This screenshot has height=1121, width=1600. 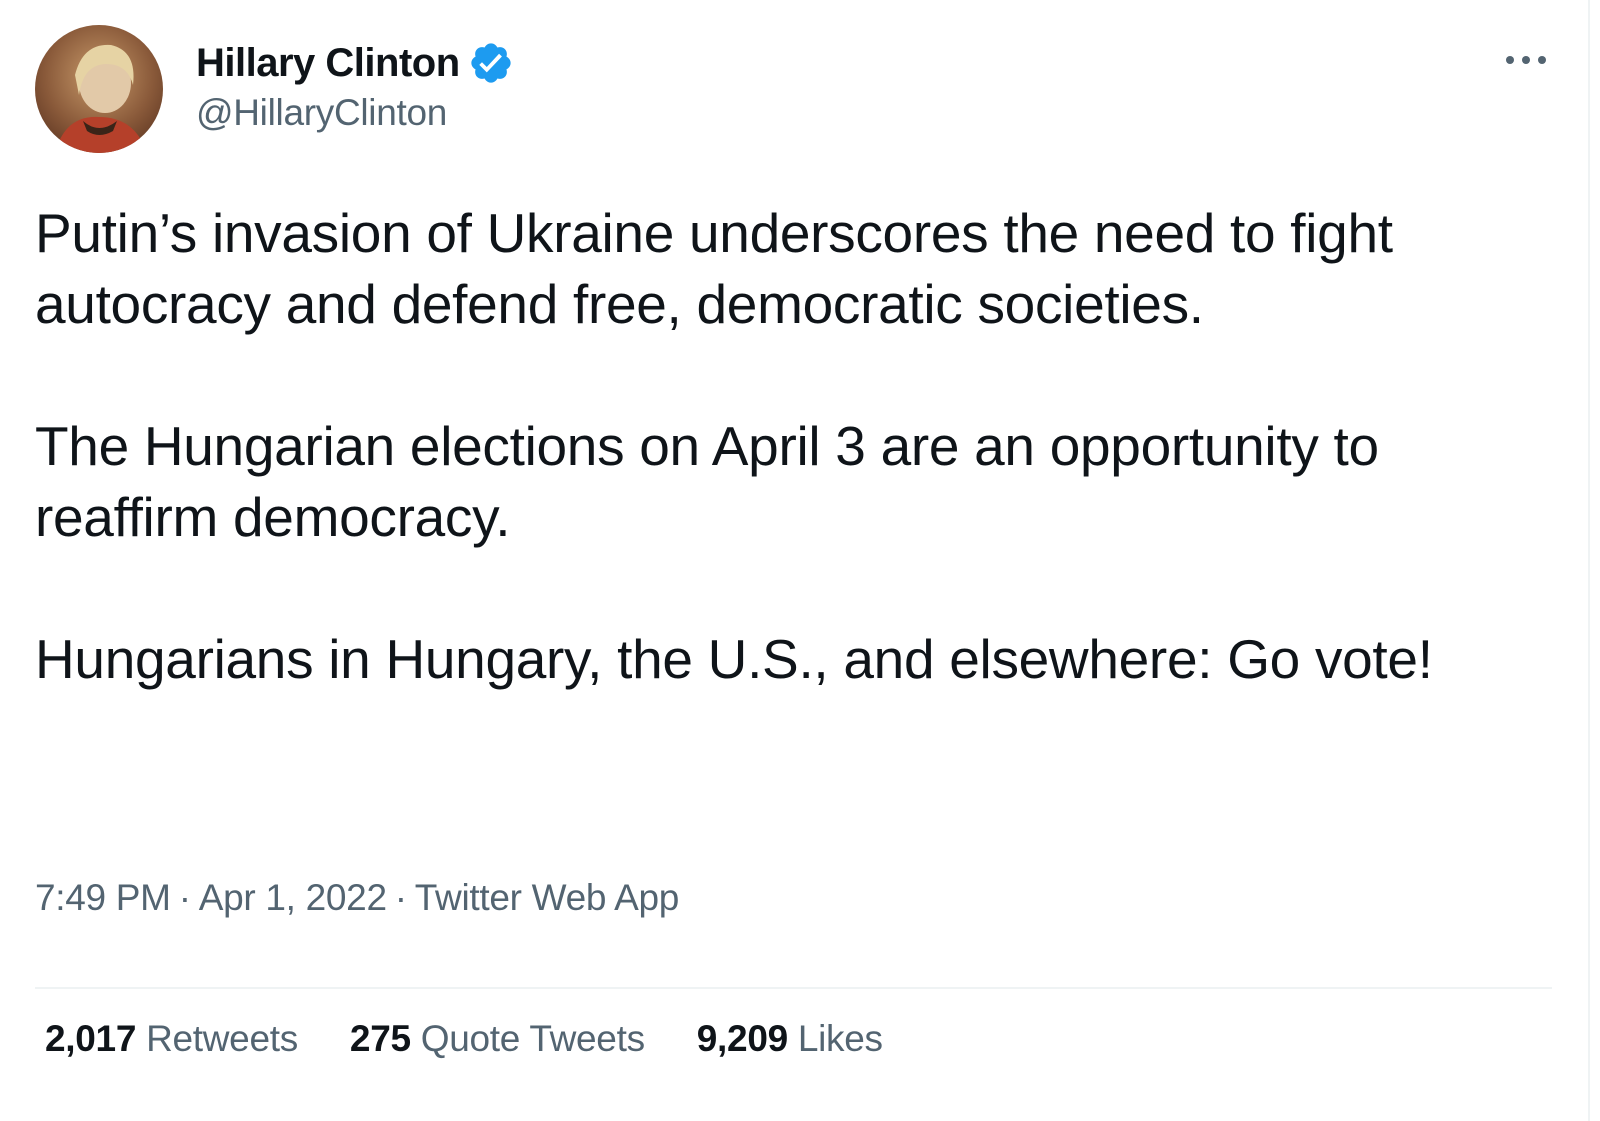 I want to click on tweet-meta: 7:49 PM · Apr 1, 2022 · Twitter Web App, so click(x=357, y=898).